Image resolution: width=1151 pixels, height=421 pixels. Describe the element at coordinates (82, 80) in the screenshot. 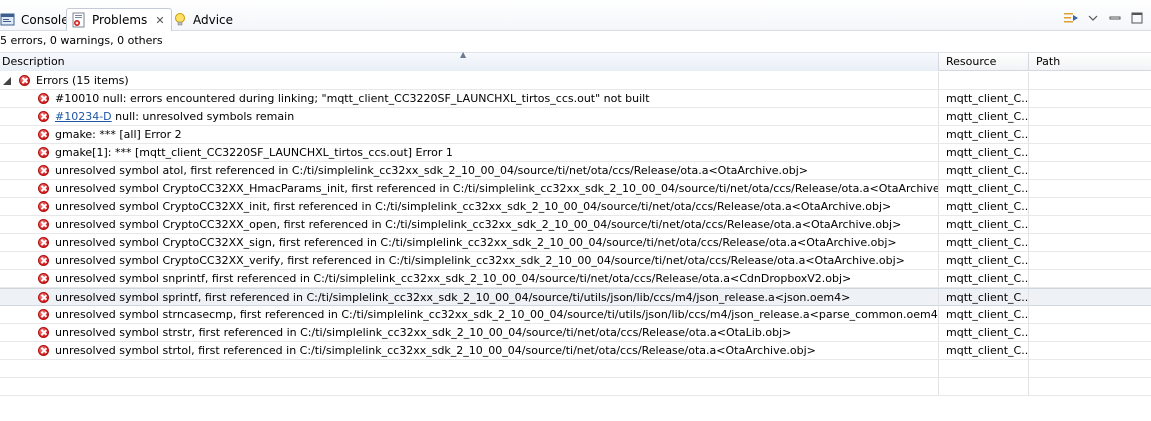

I see `group-label: Errors (15 items)` at that location.